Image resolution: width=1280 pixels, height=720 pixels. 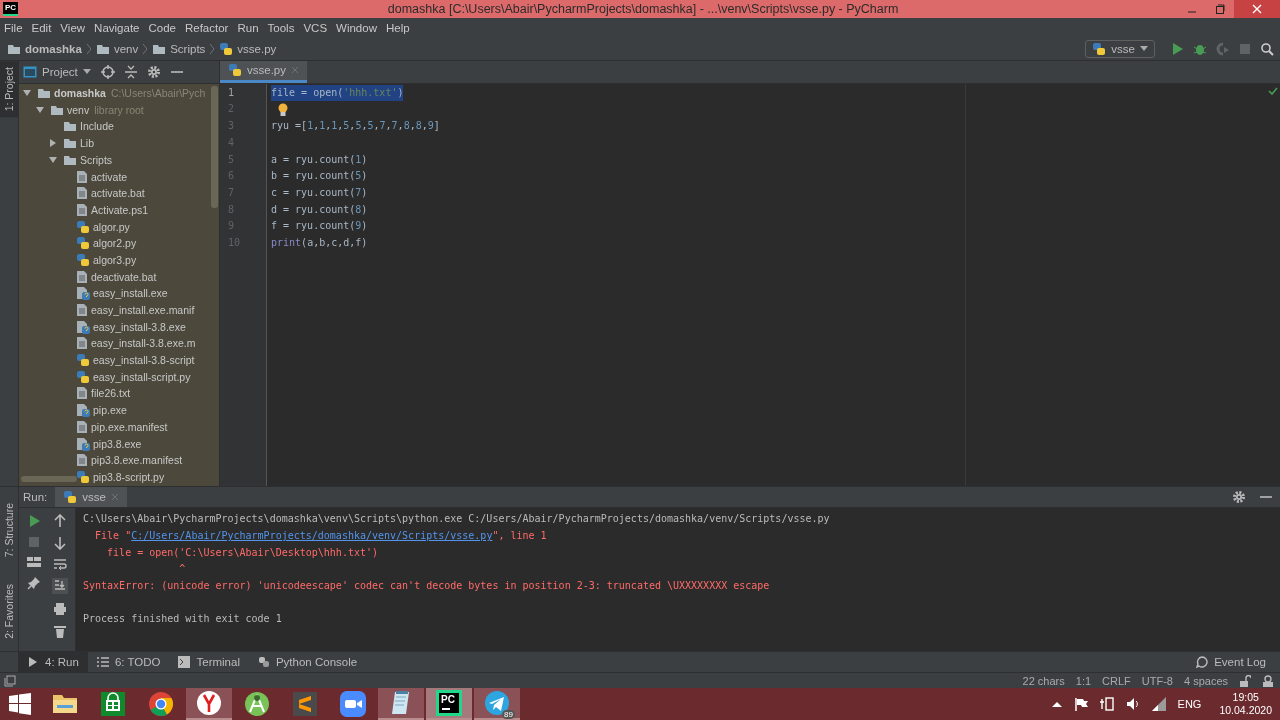 What do you see at coordinates (60, 564) in the screenshot?
I see `soft-wrap-icon` at bounding box center [60, 564].